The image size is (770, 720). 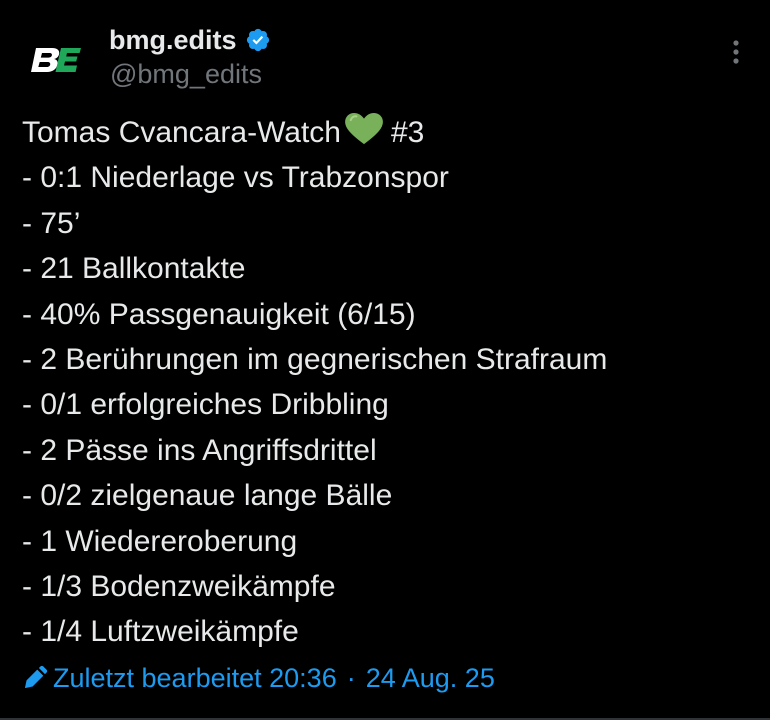 I want to click on tweet-stat-line: - 1/3 Bodenzweikämpfe, so click(x=179, y=586).